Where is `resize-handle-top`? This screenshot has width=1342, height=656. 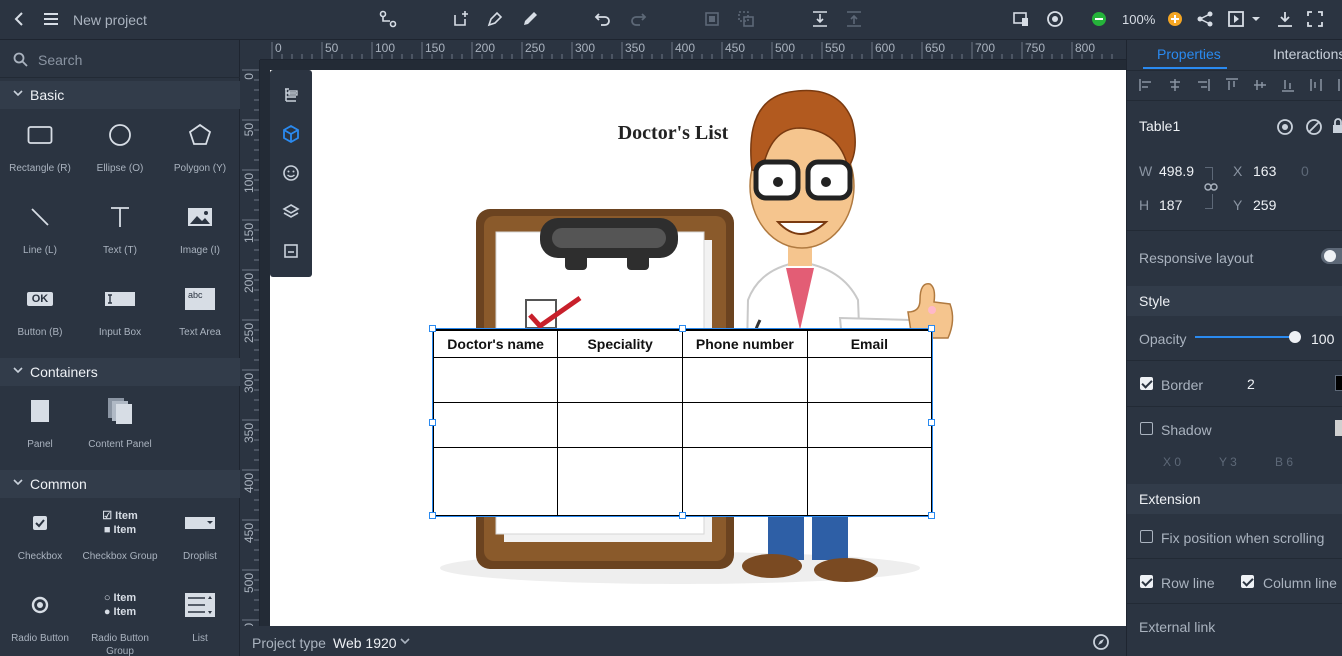
resize-handle-top is located at coordinates (682, 328).